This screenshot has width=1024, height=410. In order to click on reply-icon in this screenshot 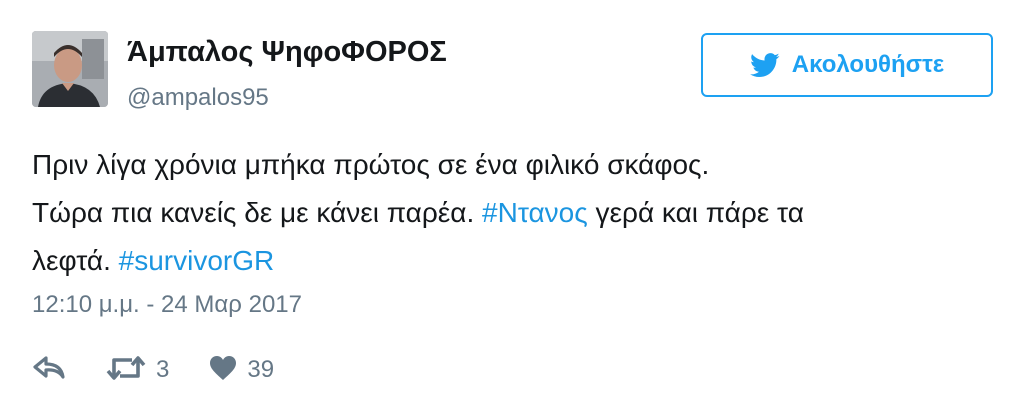, I will do `click(49, 370)`.